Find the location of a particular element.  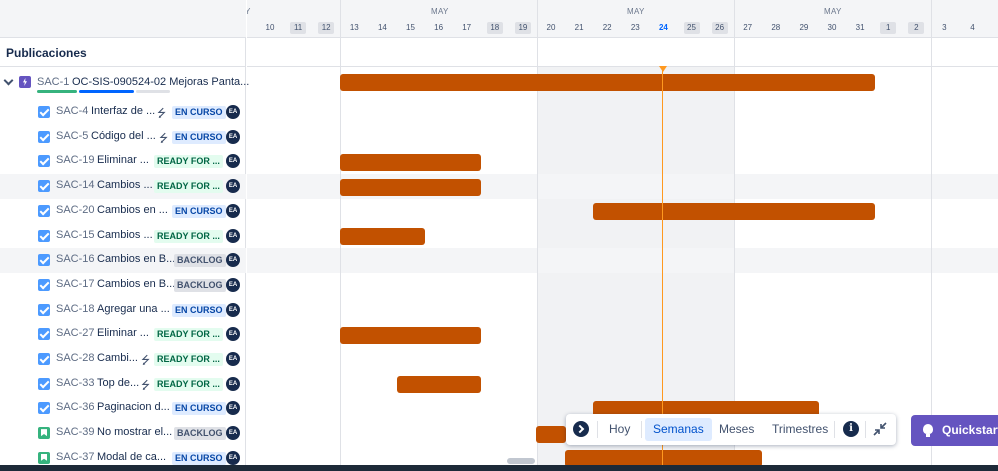

issue-key: SAC-5 is located at coordinates (72, 136).